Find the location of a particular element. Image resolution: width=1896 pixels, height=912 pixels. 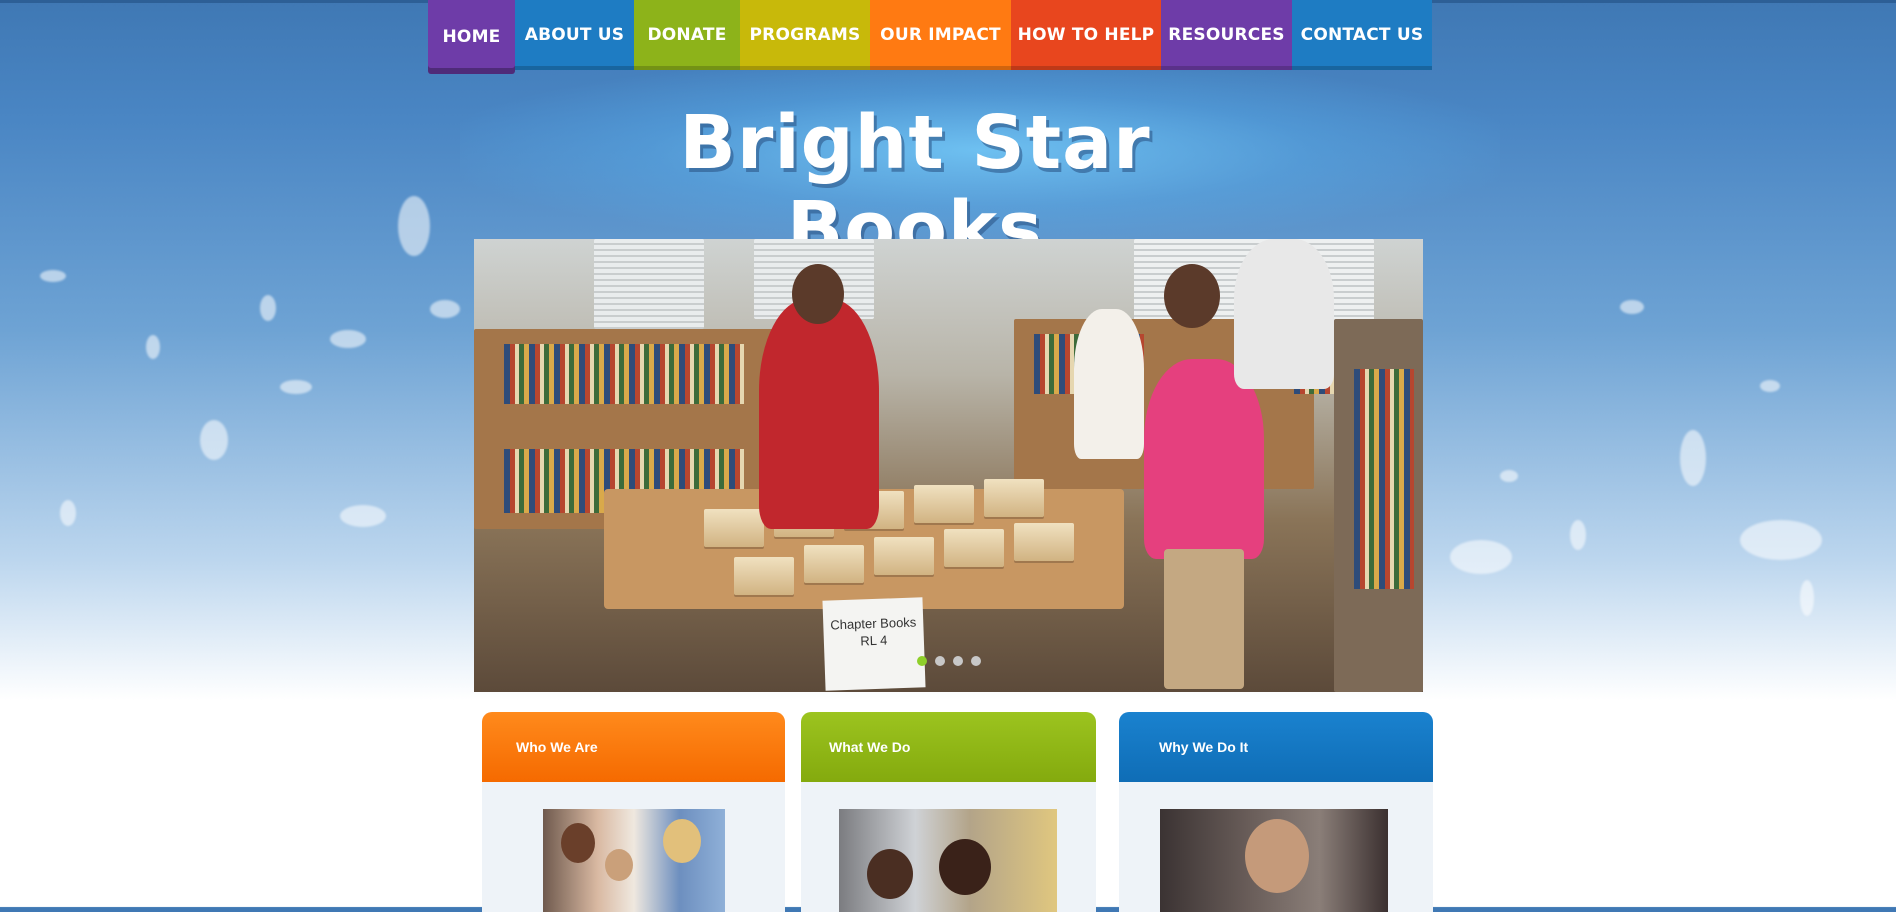

nav-resources: RESOURCES is located at coordinates (1226, 35).